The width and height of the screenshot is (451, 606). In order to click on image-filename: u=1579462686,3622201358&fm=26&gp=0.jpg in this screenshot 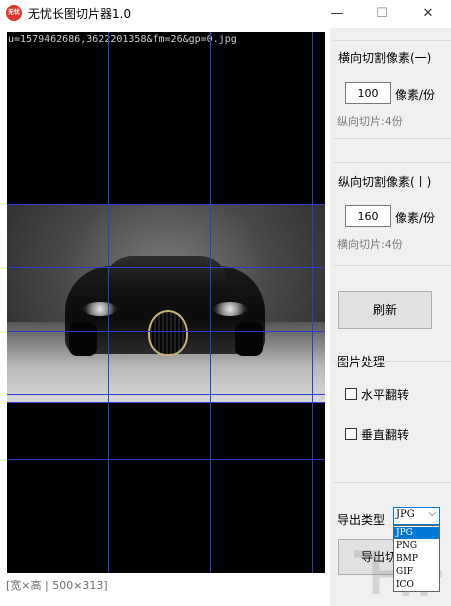, I will do `click(122, 39)`.